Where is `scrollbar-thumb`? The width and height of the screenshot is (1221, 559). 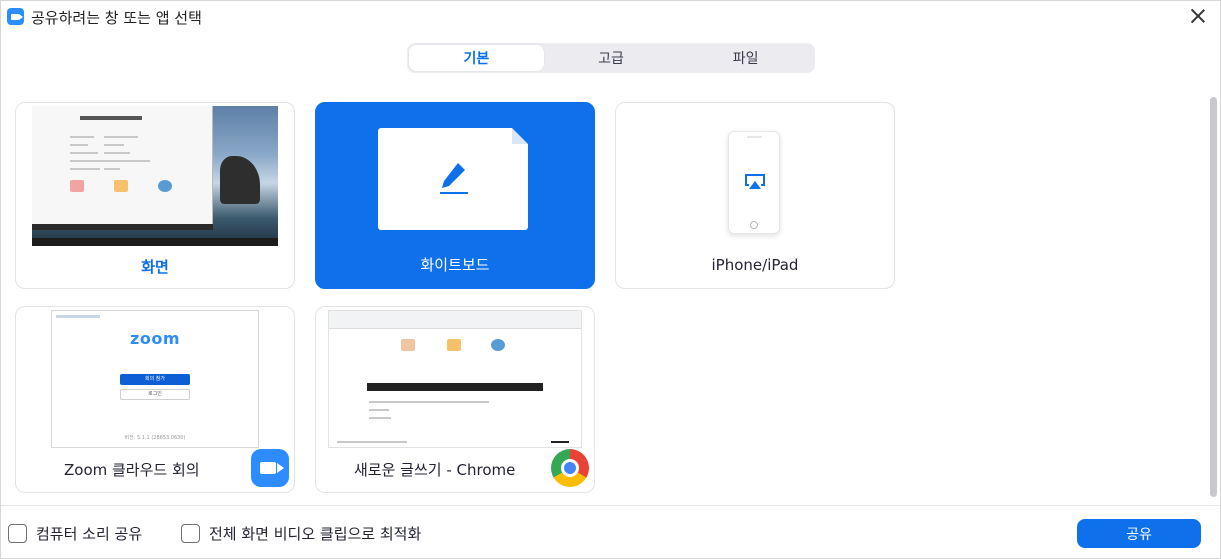
scrollbar-thumb is located at coordinates (1213, 297).